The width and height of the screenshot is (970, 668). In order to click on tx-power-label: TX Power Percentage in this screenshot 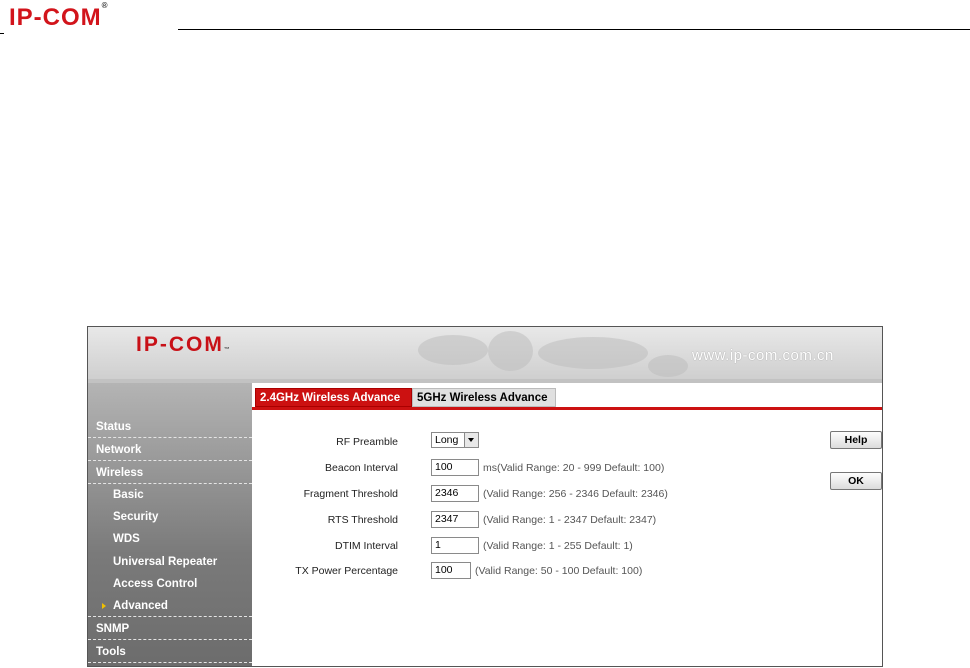, I will do `click(346, 571)`.